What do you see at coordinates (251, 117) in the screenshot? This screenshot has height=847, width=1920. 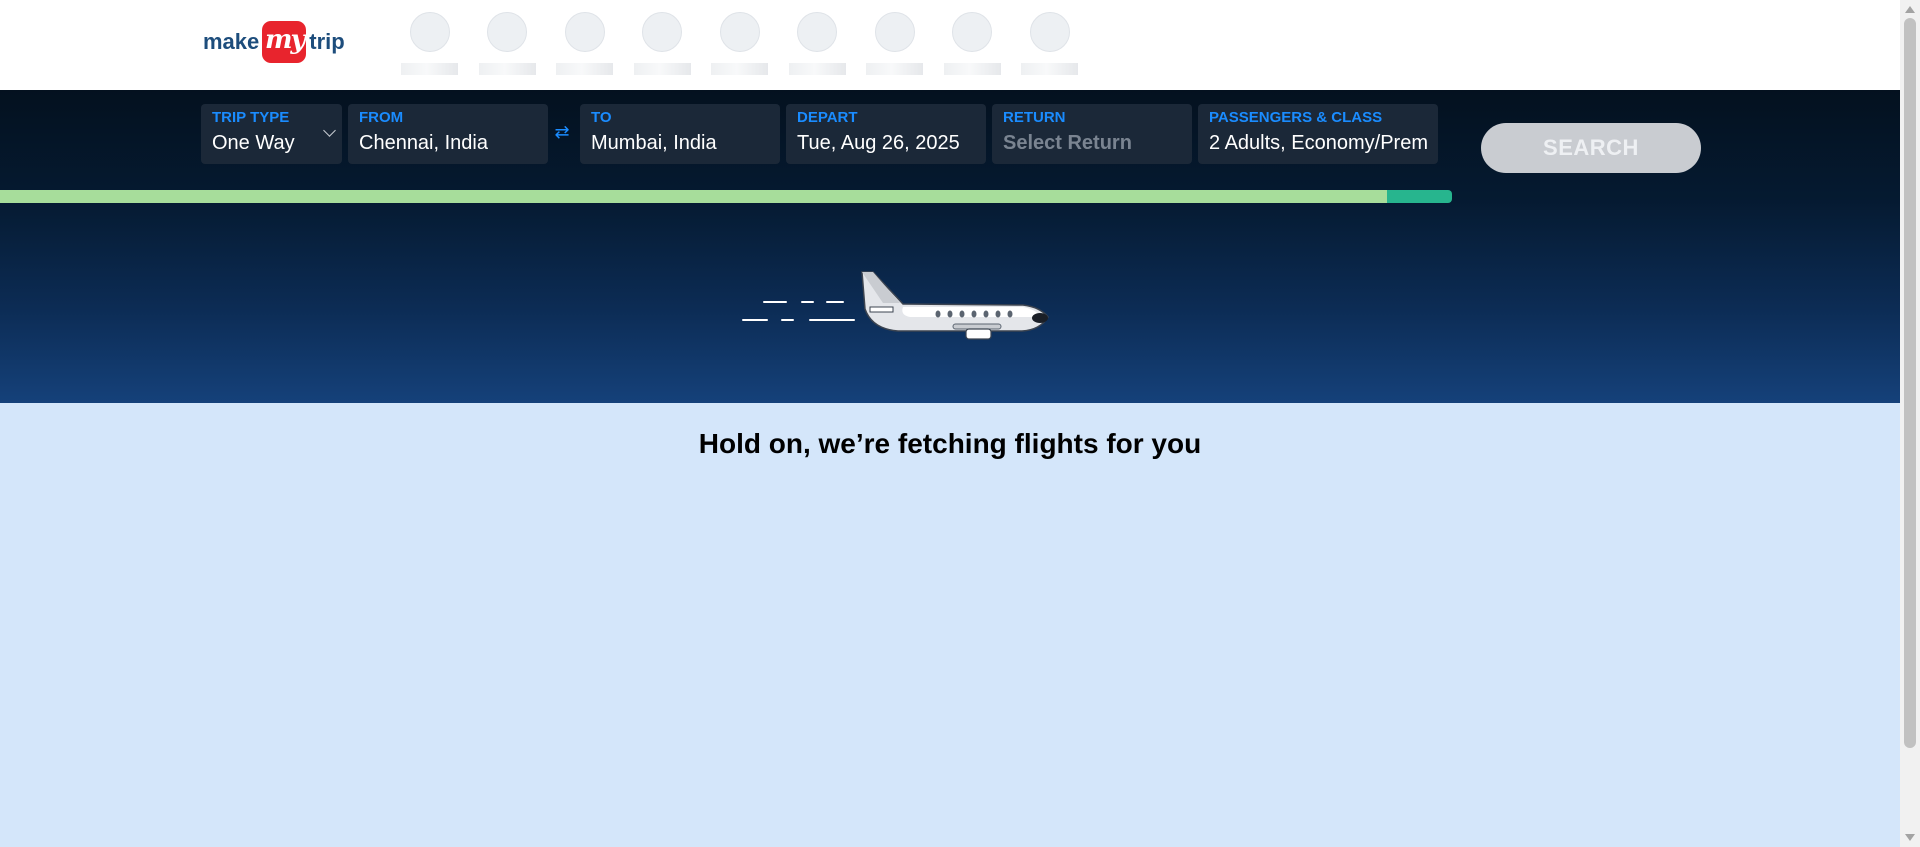 I see `trip-type-label: TRIP TYPE` at bounding box center [251, 117].